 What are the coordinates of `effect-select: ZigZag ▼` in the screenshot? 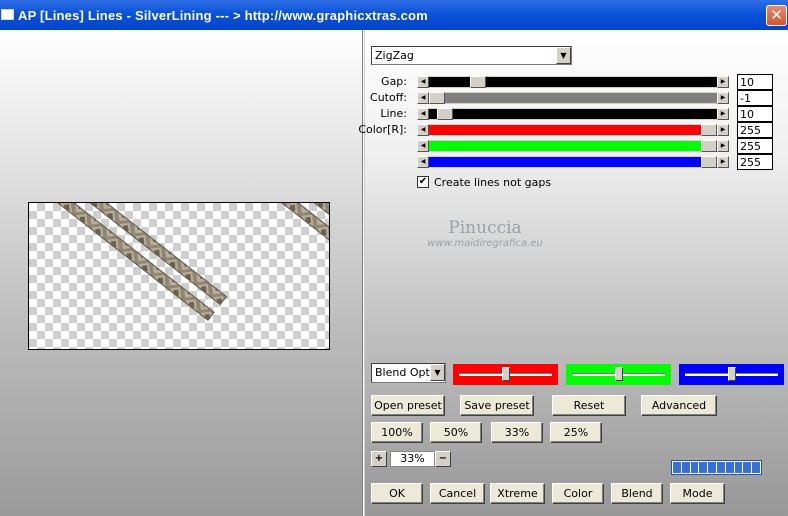 It's located at (471, 55).